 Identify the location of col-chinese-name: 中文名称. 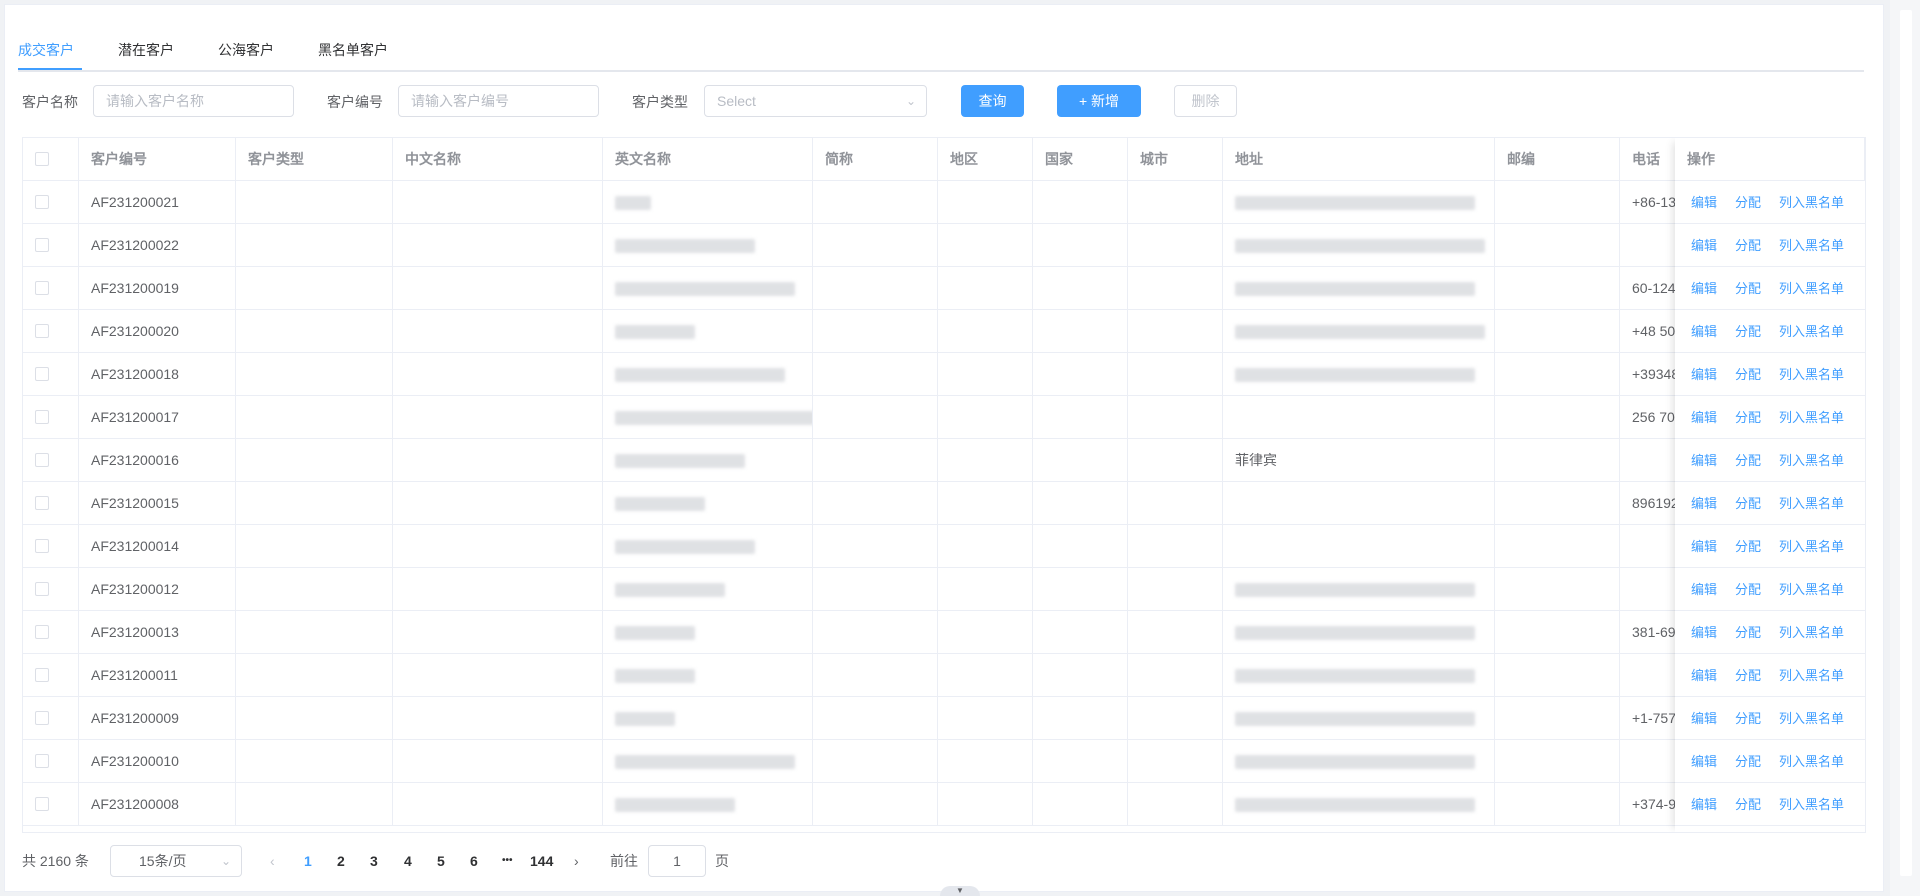
(498, 159).